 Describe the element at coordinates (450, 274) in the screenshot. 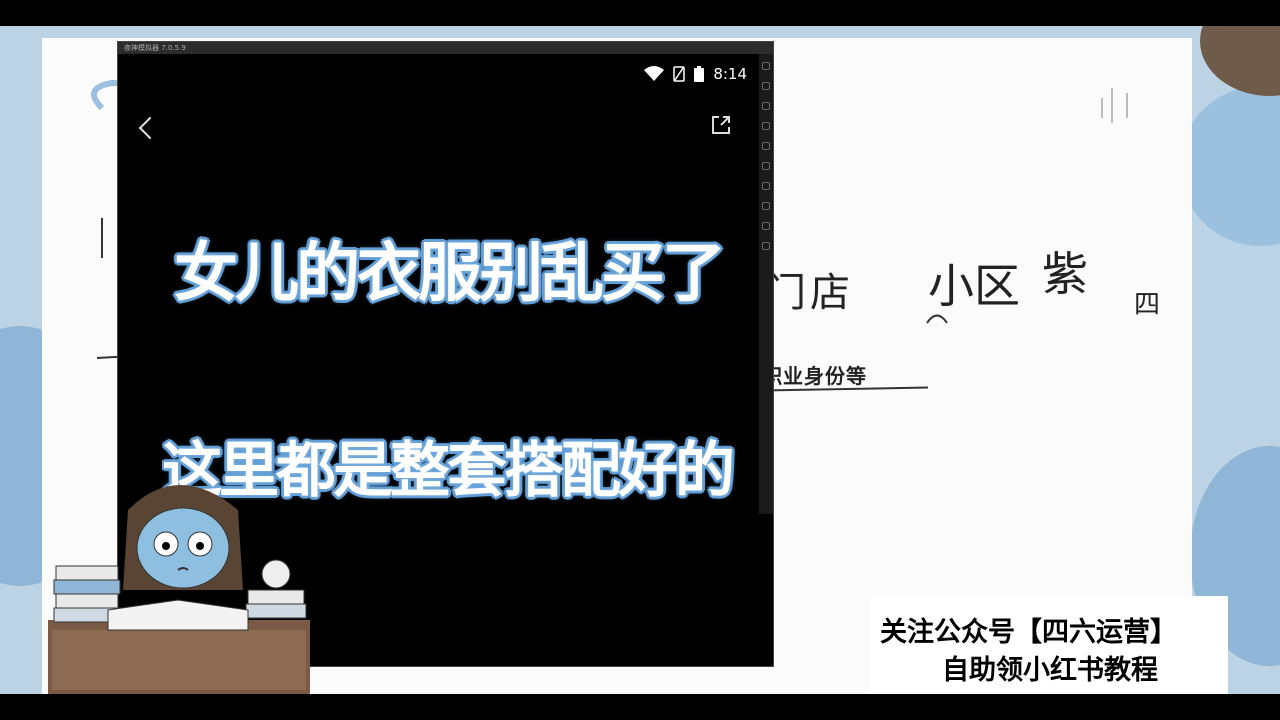

I see `video-caption-line1: 女儿的衣服别乱买了` at that location.